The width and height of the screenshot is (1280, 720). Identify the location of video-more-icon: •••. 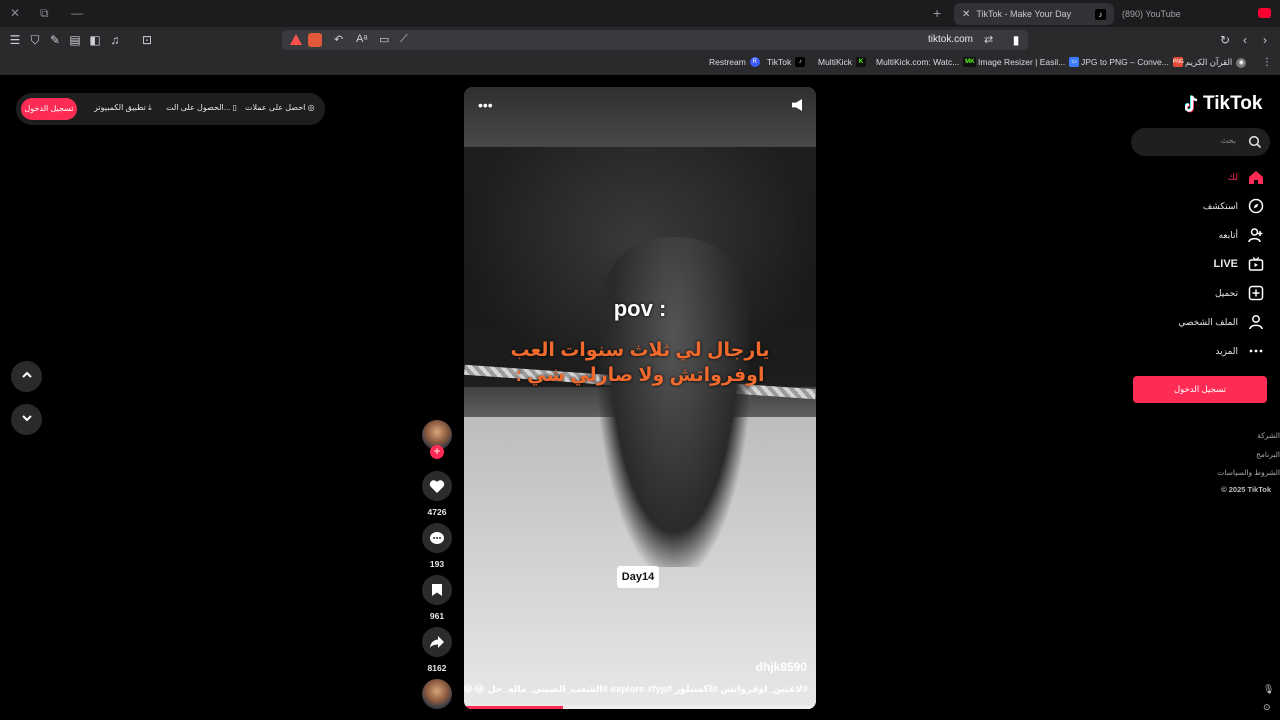
(485, 105).